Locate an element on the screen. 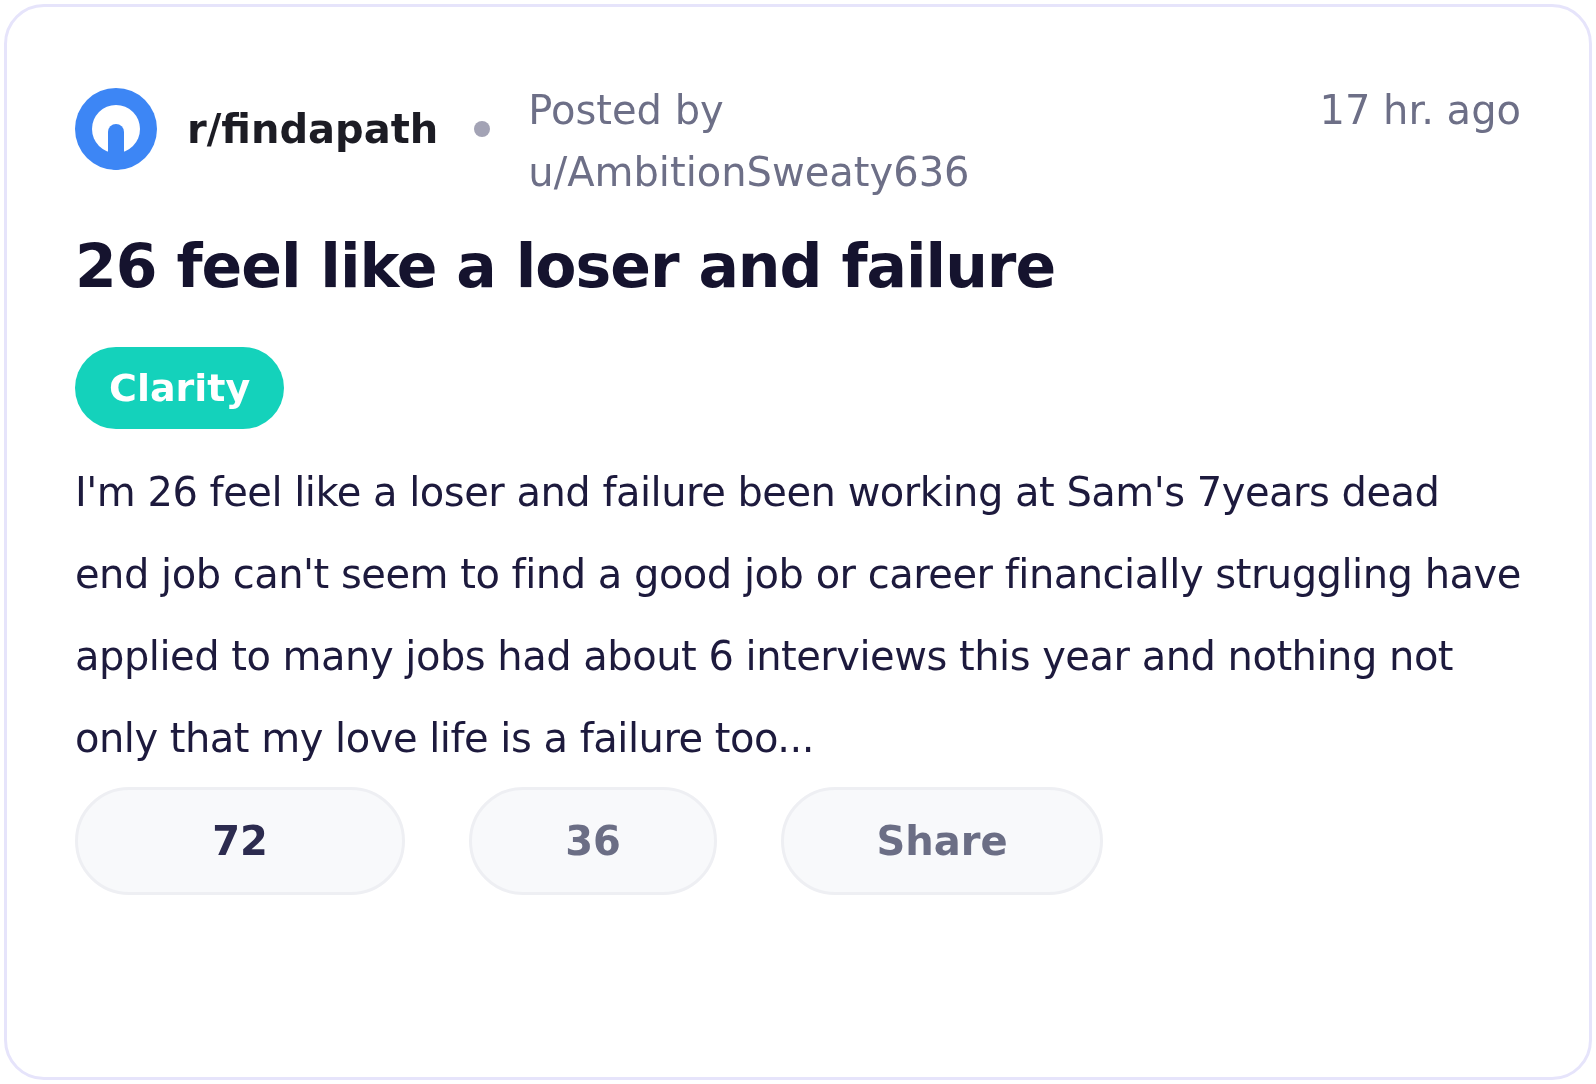 The height and width of the screenshot is (1084, 1596). posted-by-label: Posted by is located at coordinates (626, 110).